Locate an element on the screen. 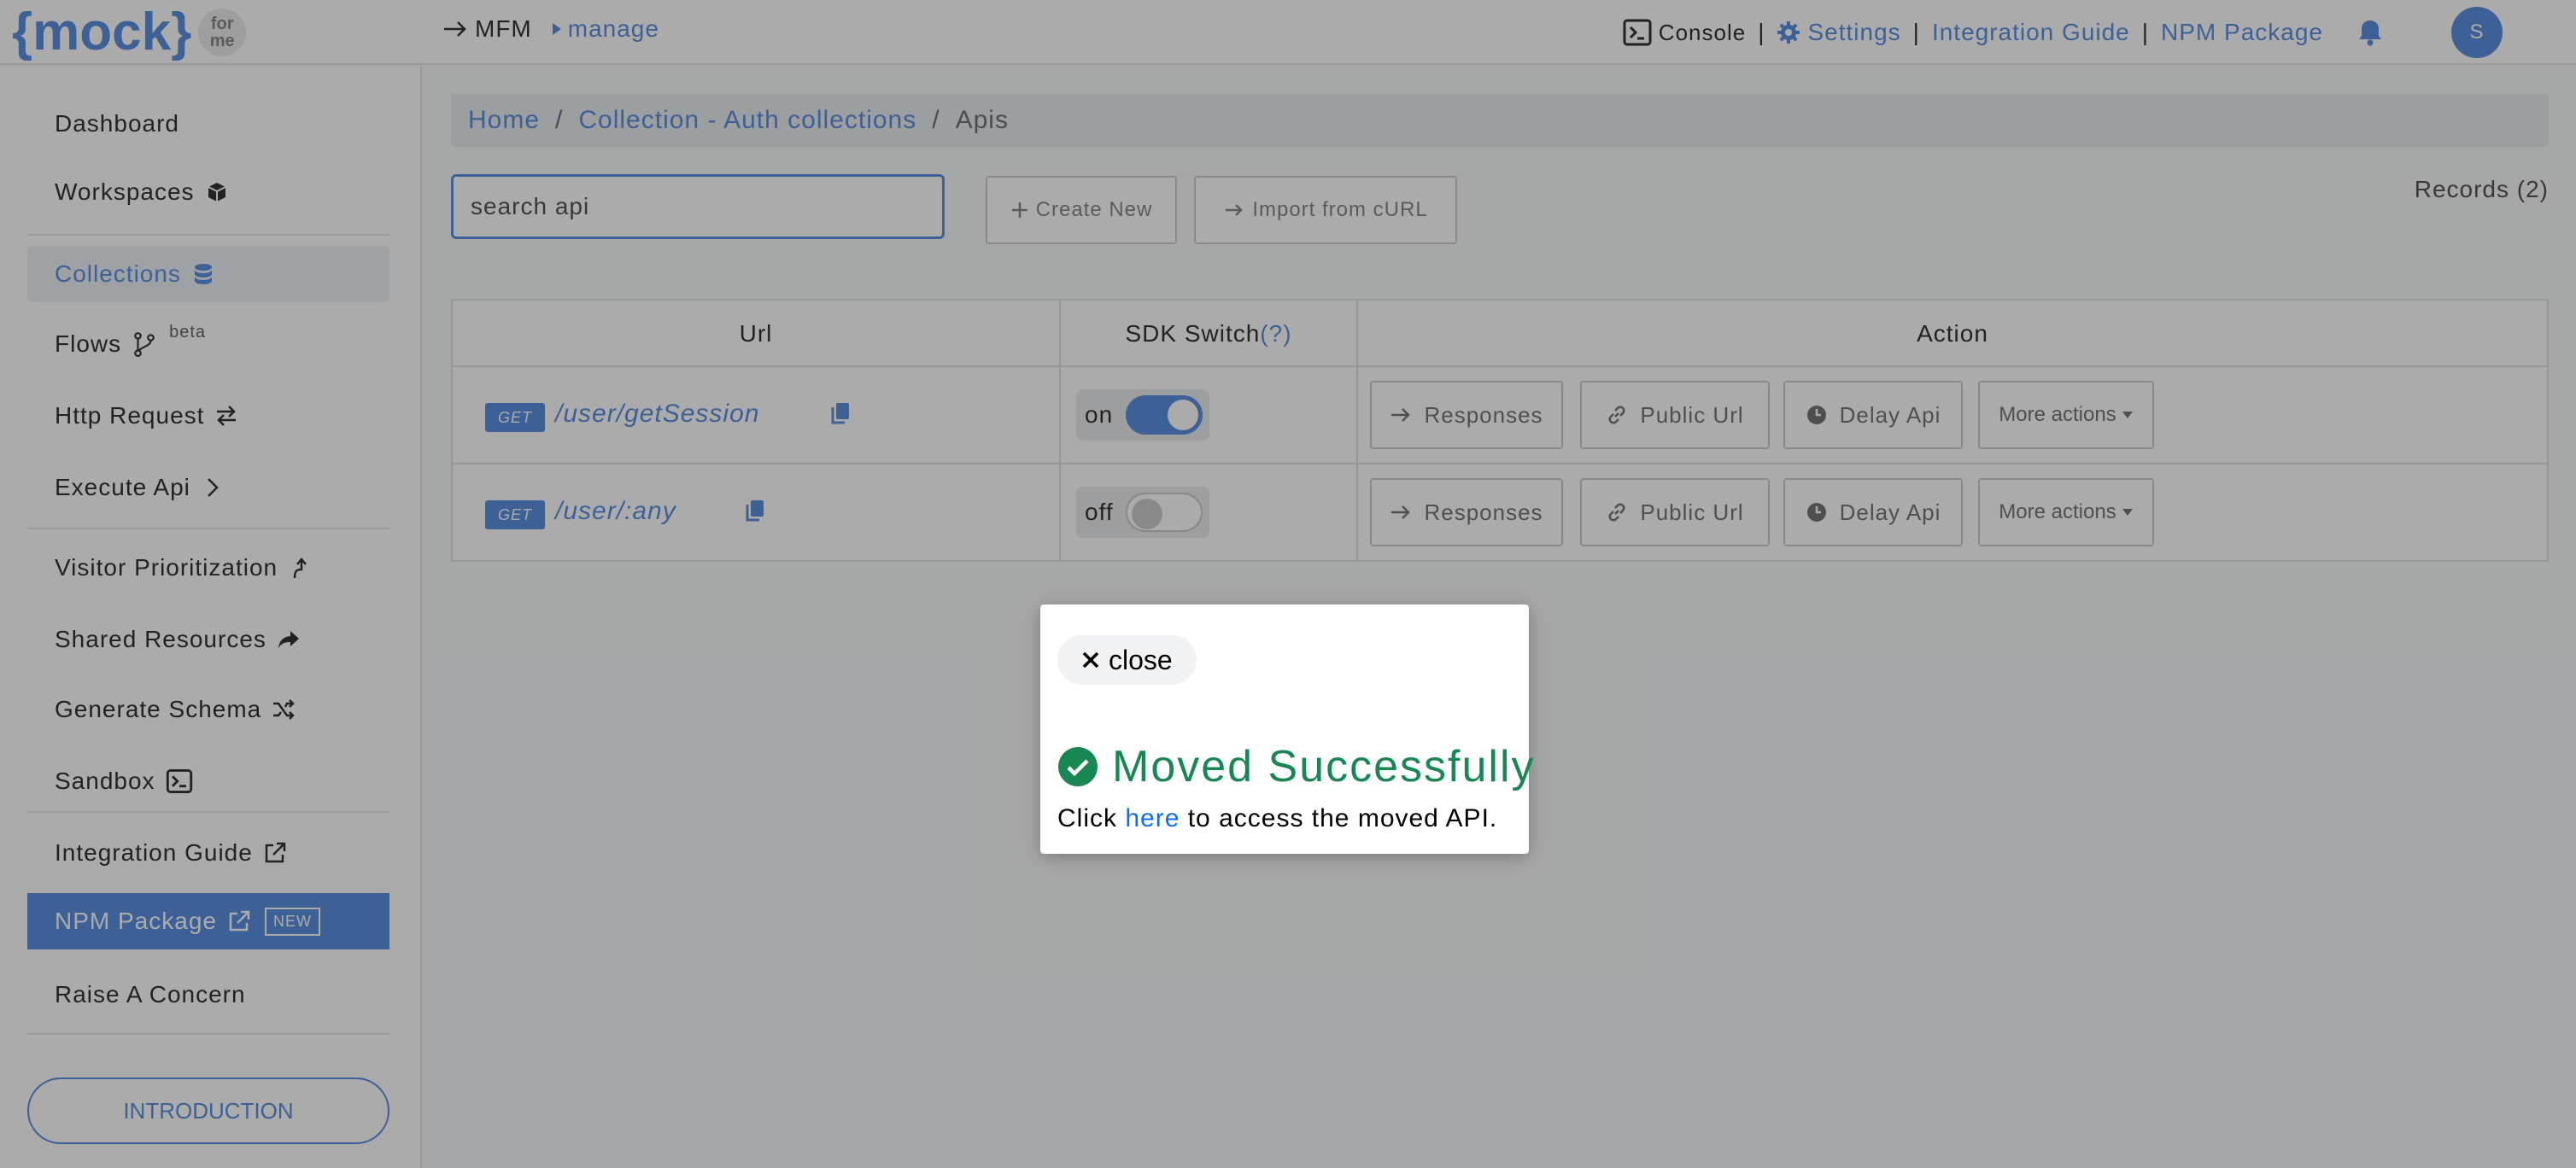  success-message: Click here to access the moved API. is located at coordinates (1277, 818).